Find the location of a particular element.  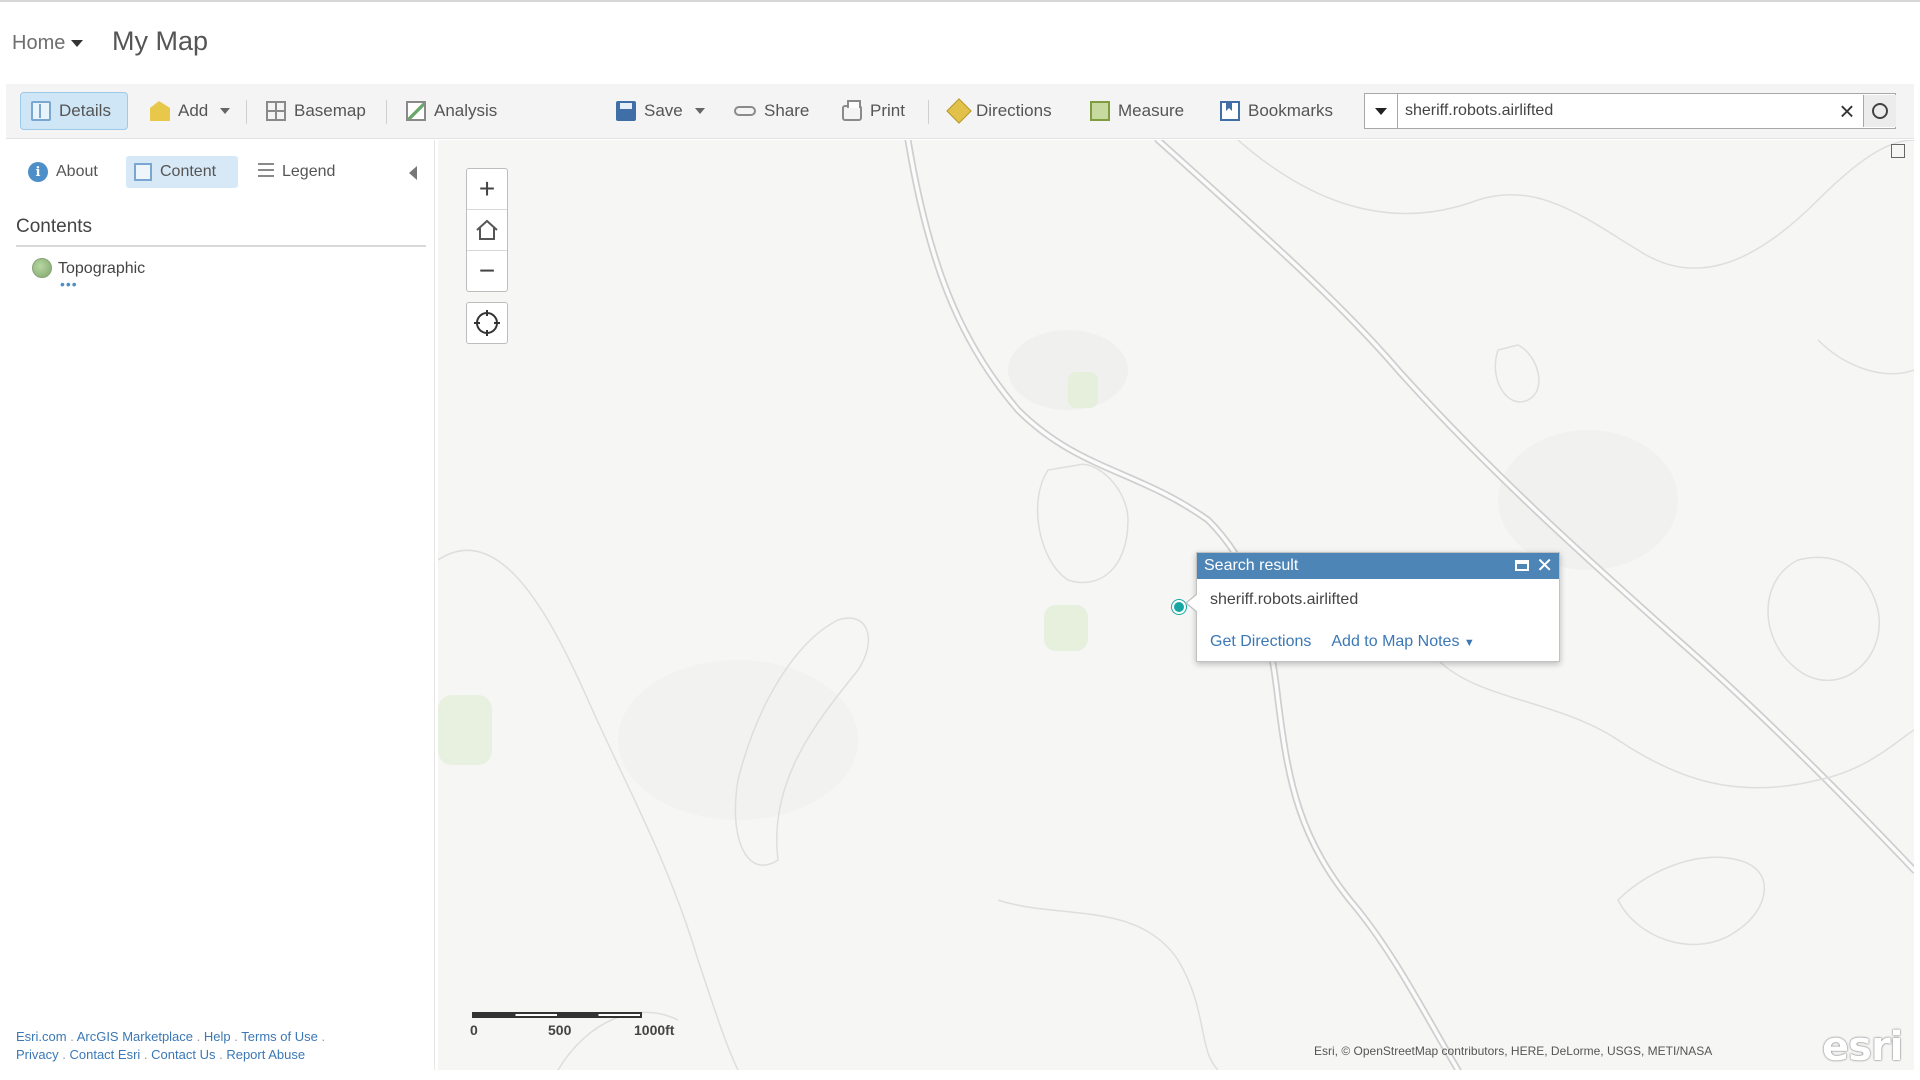

crosshair-icon is located at coordinates (487, 323).